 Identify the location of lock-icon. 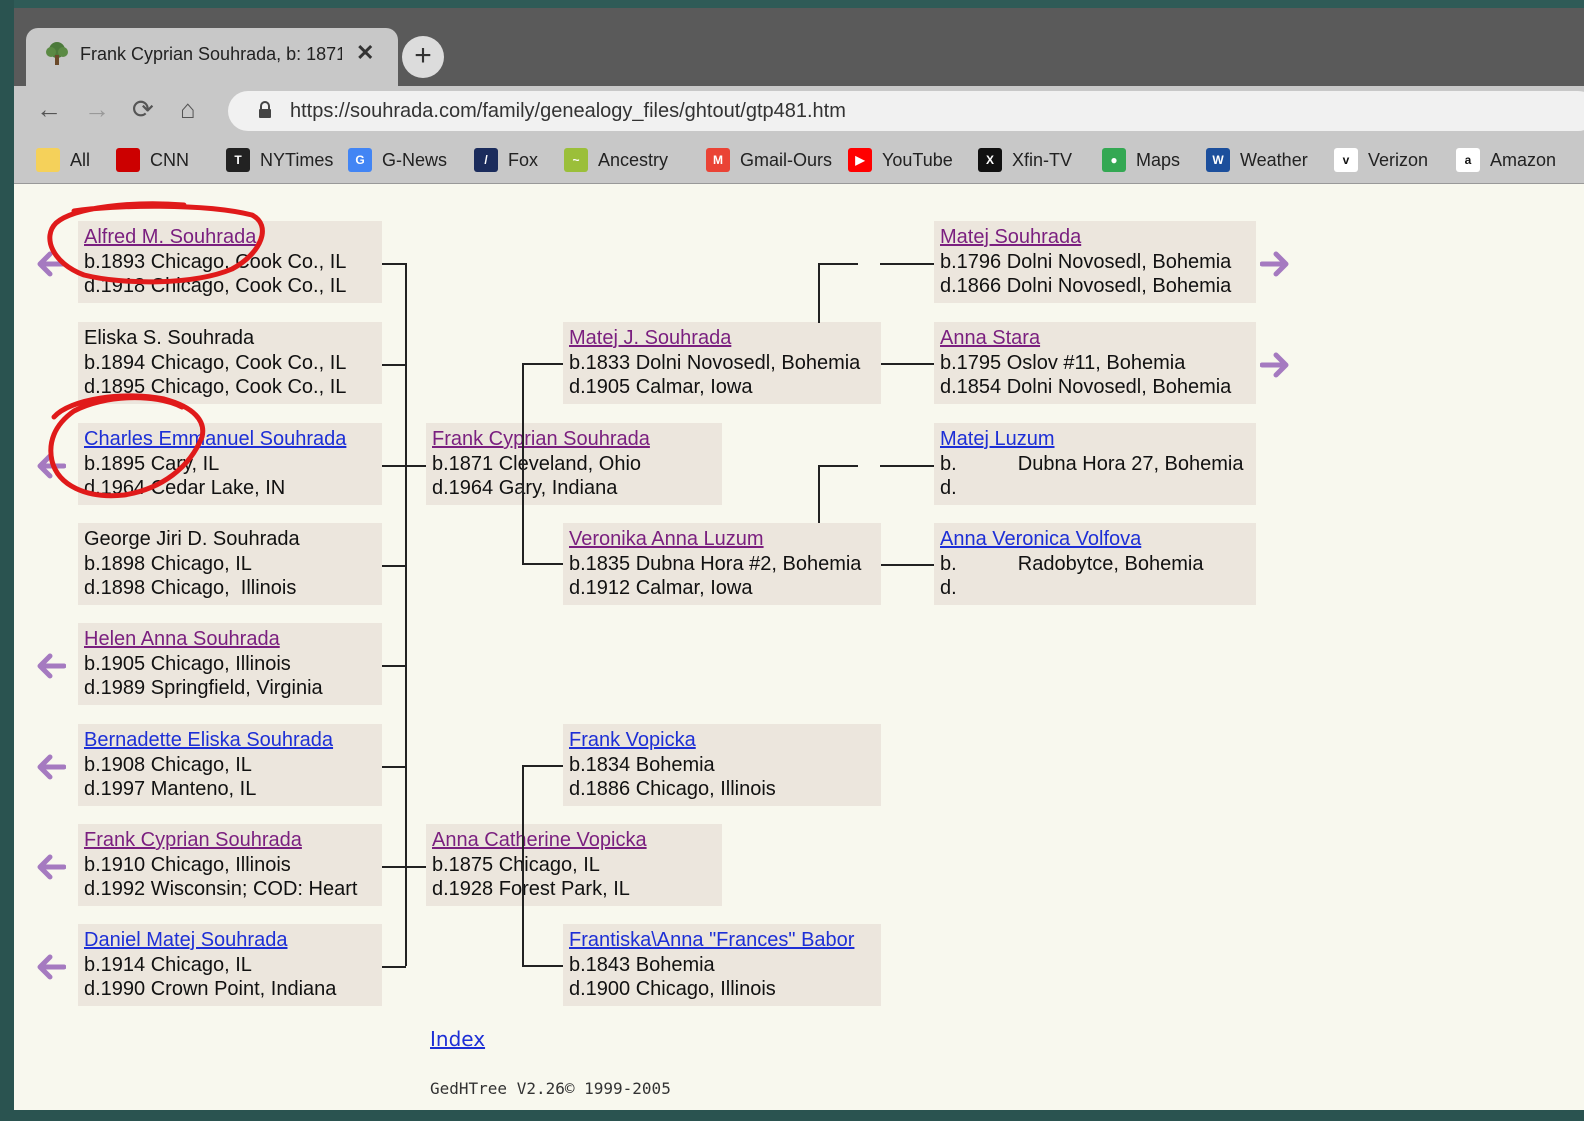
(265, 109).